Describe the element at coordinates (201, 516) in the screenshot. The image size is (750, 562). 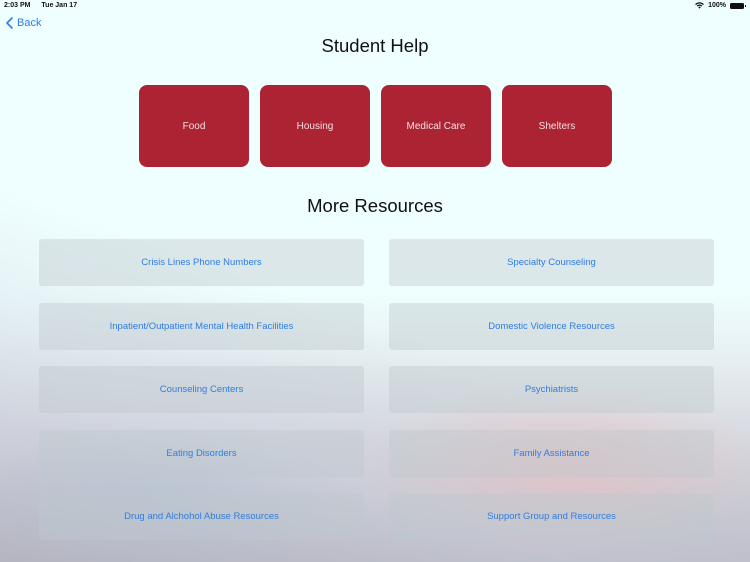
I see `drug-alcohol-button: Drug and Alchohol Abuse Resources` at that location.